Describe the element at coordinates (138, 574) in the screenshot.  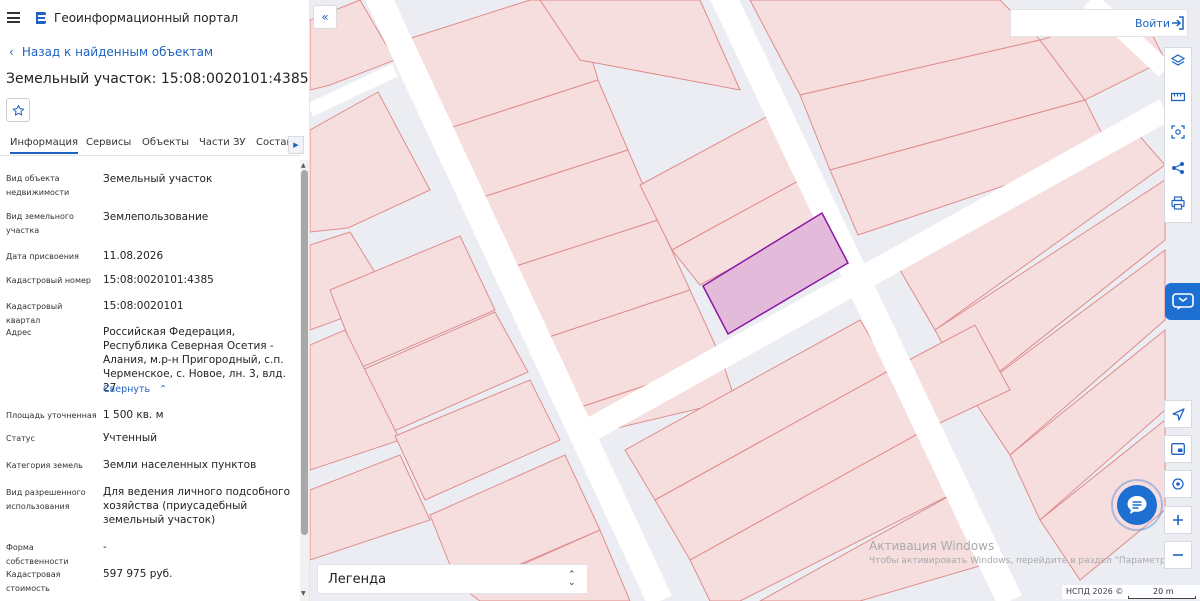
I see `info-value: 597 975 руб.` at that location.